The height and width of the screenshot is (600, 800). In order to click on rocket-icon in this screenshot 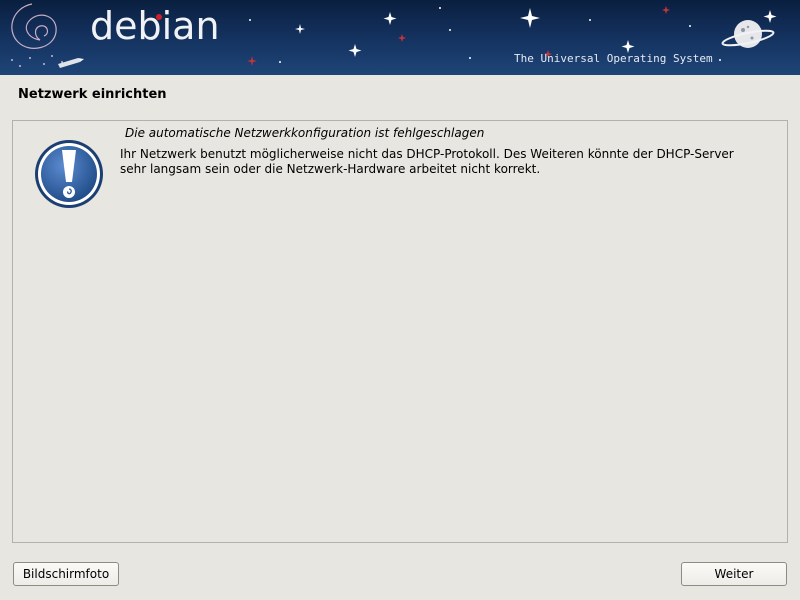, I will do `click(71, 63)`.